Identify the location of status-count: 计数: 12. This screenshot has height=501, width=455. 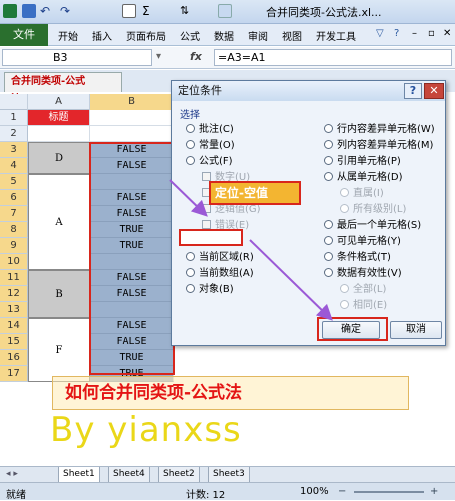
(206, 495).